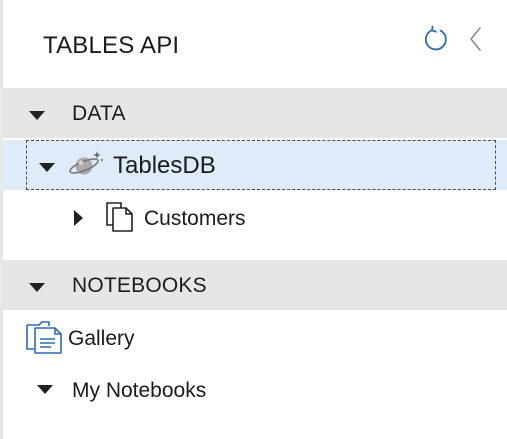 The image size is (507, 439). Describe the element at coordinates (120, 219) in the screenshot. I see `table-documents-icon` at that location.